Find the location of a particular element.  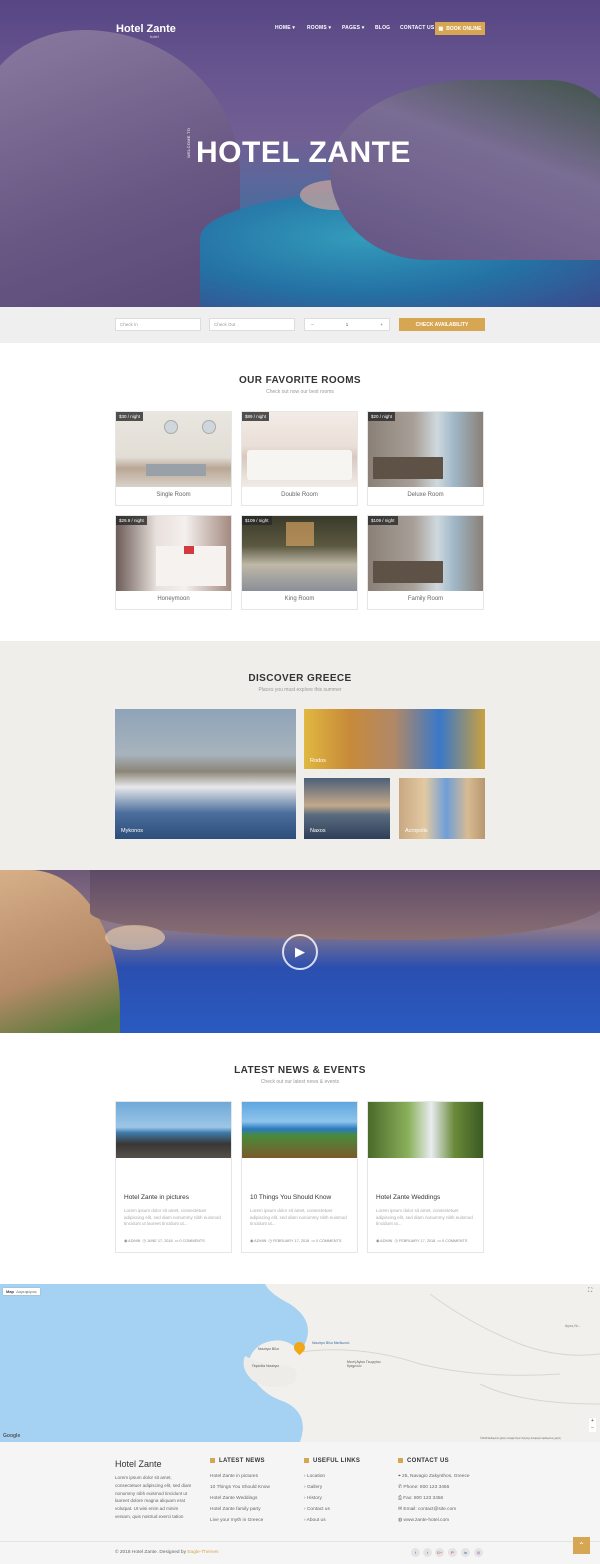

site-logo: Hotel Zante hotel is located at coordinates (146, 31).